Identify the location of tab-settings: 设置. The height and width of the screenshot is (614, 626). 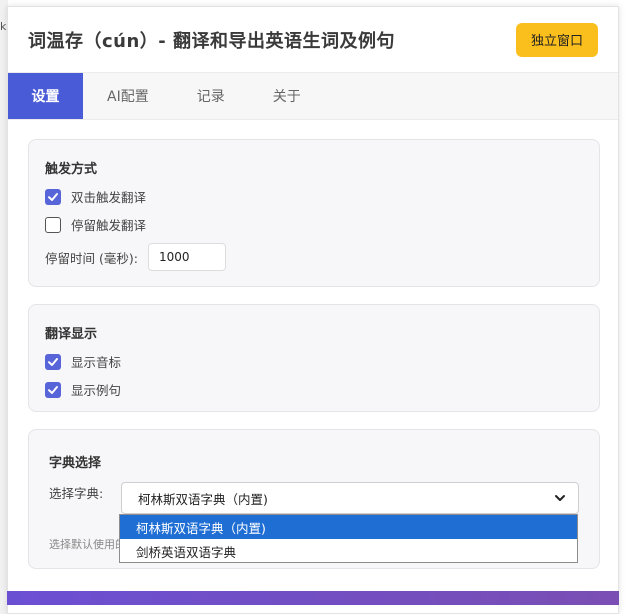
(45, 96).